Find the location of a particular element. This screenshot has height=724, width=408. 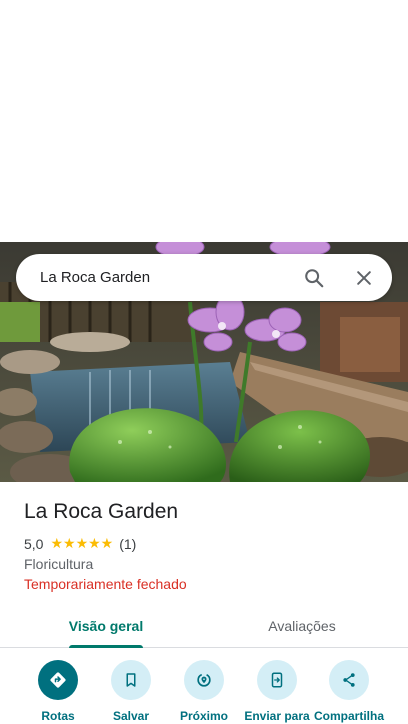

send-to-phone-button: Enviar para is located at coordinates (277, 691).